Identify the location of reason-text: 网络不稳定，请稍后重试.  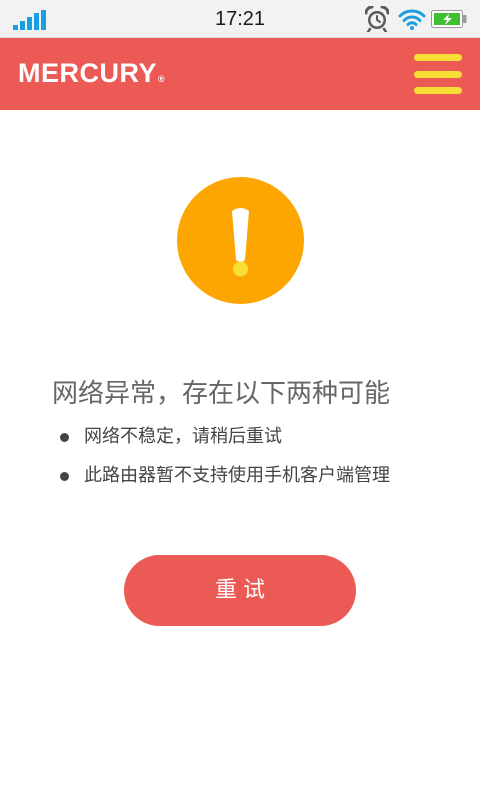
(183, 436).